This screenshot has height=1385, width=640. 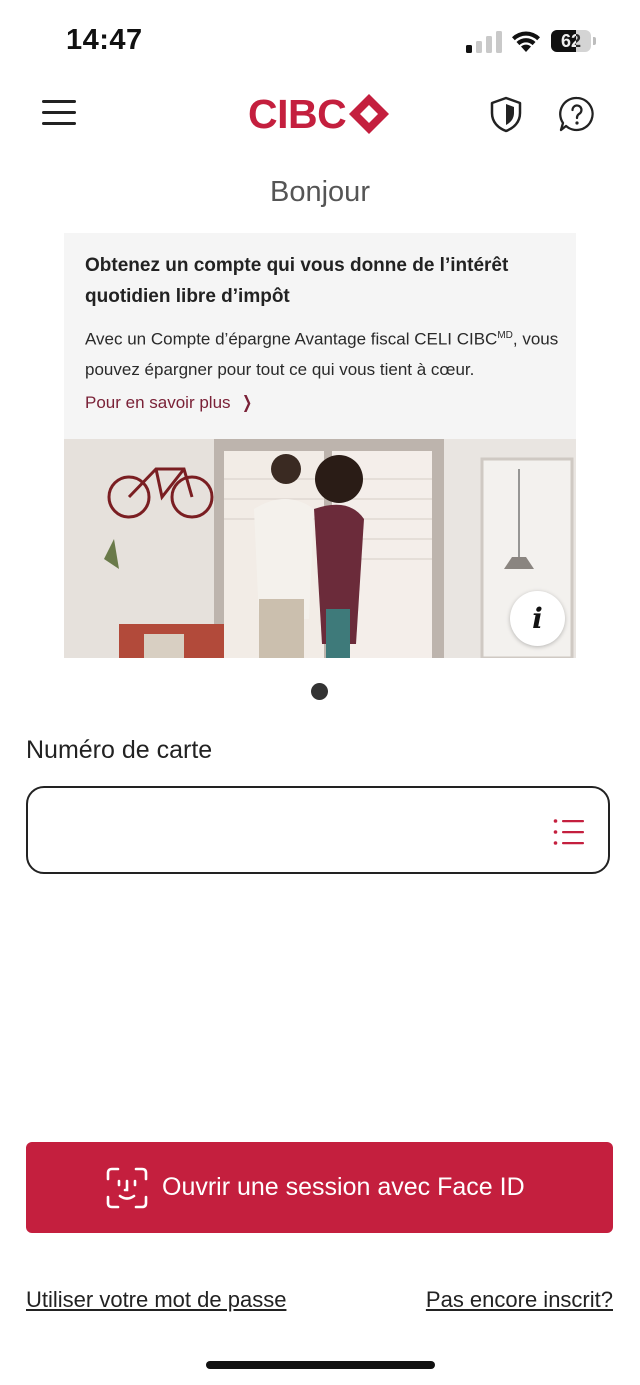 I want to click on card-number-label: Numéro de carte, so click(x=119, y=750).